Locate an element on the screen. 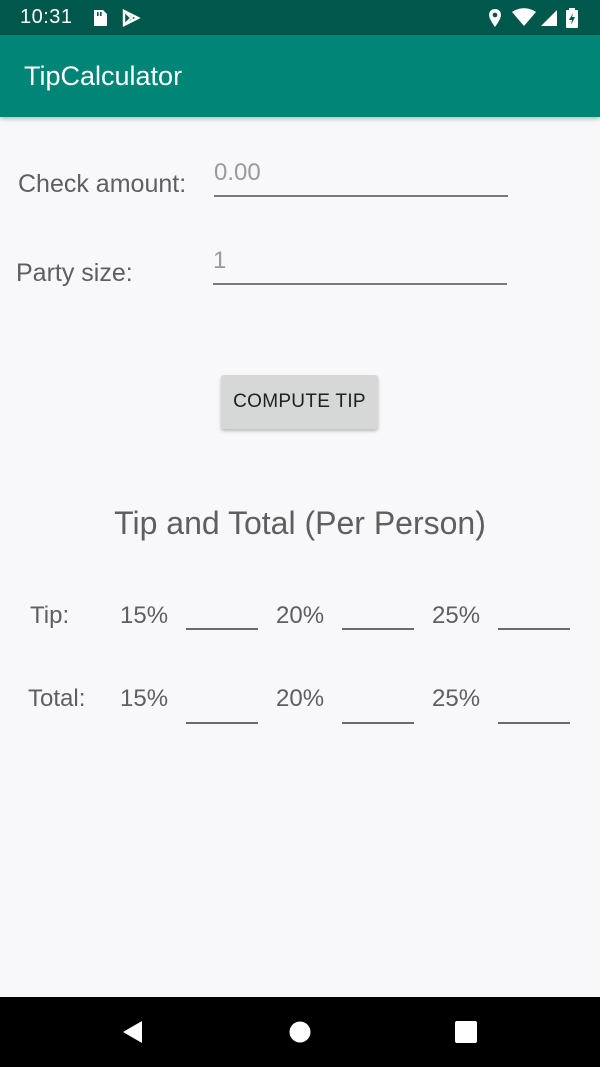 Image resolution: width=600 pixels, height=1067 pixels. app-title: TipCalculator is located at coordinates (103, 76).